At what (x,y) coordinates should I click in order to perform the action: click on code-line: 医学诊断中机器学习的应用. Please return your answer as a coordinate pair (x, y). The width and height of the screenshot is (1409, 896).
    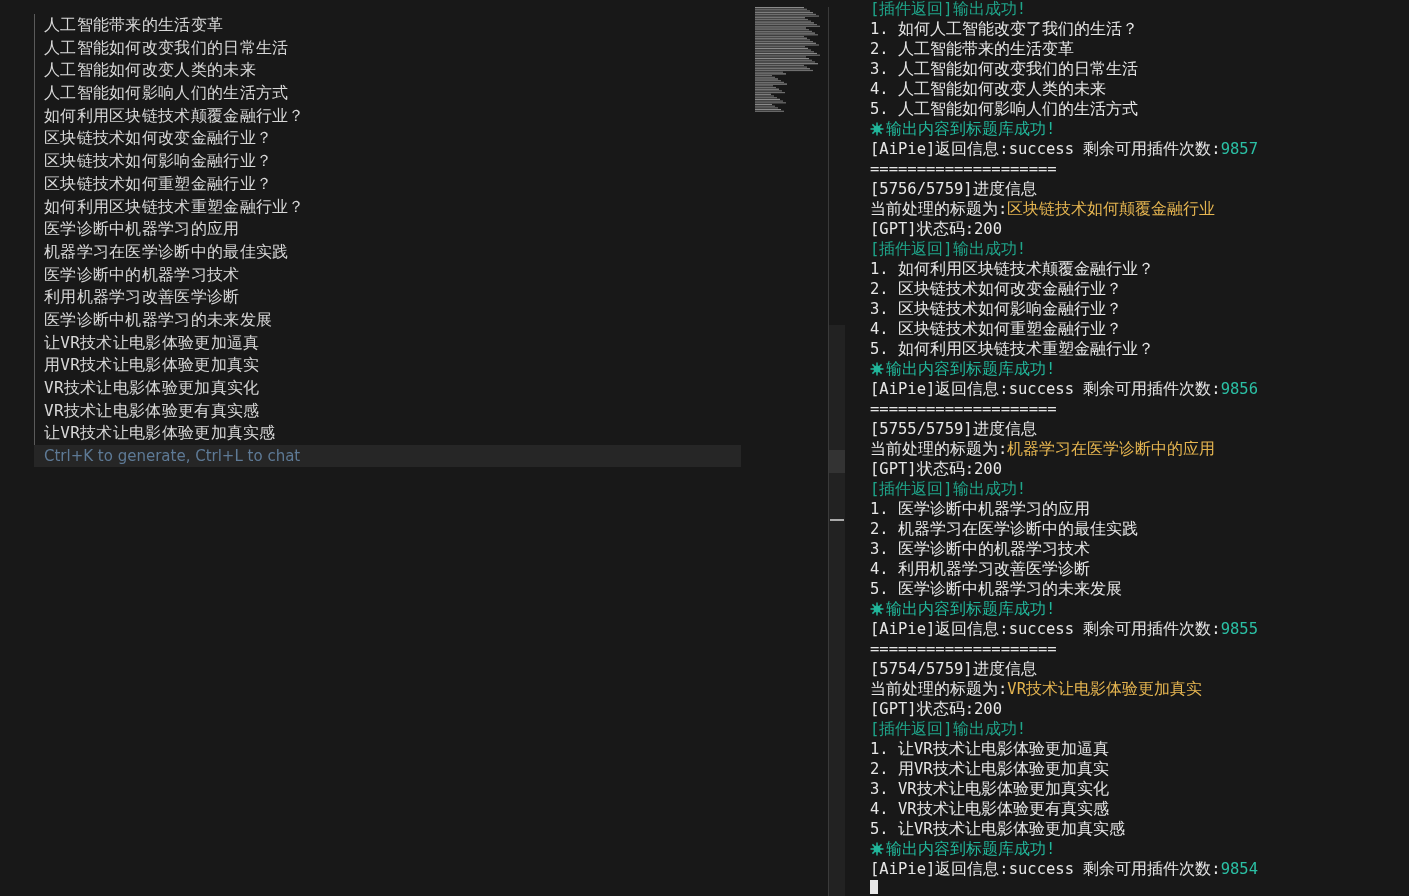
    Looking at the image, I should click on (142, 229).